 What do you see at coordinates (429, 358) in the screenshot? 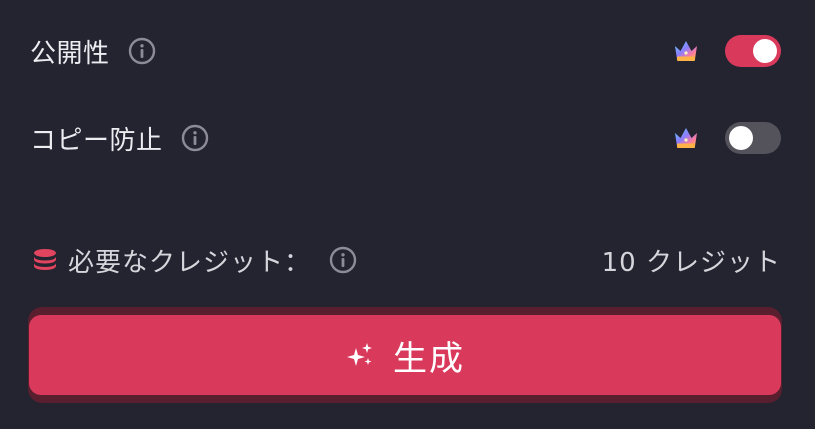
I see `generate-button-label: 生成` at bounding box center [429, 358].